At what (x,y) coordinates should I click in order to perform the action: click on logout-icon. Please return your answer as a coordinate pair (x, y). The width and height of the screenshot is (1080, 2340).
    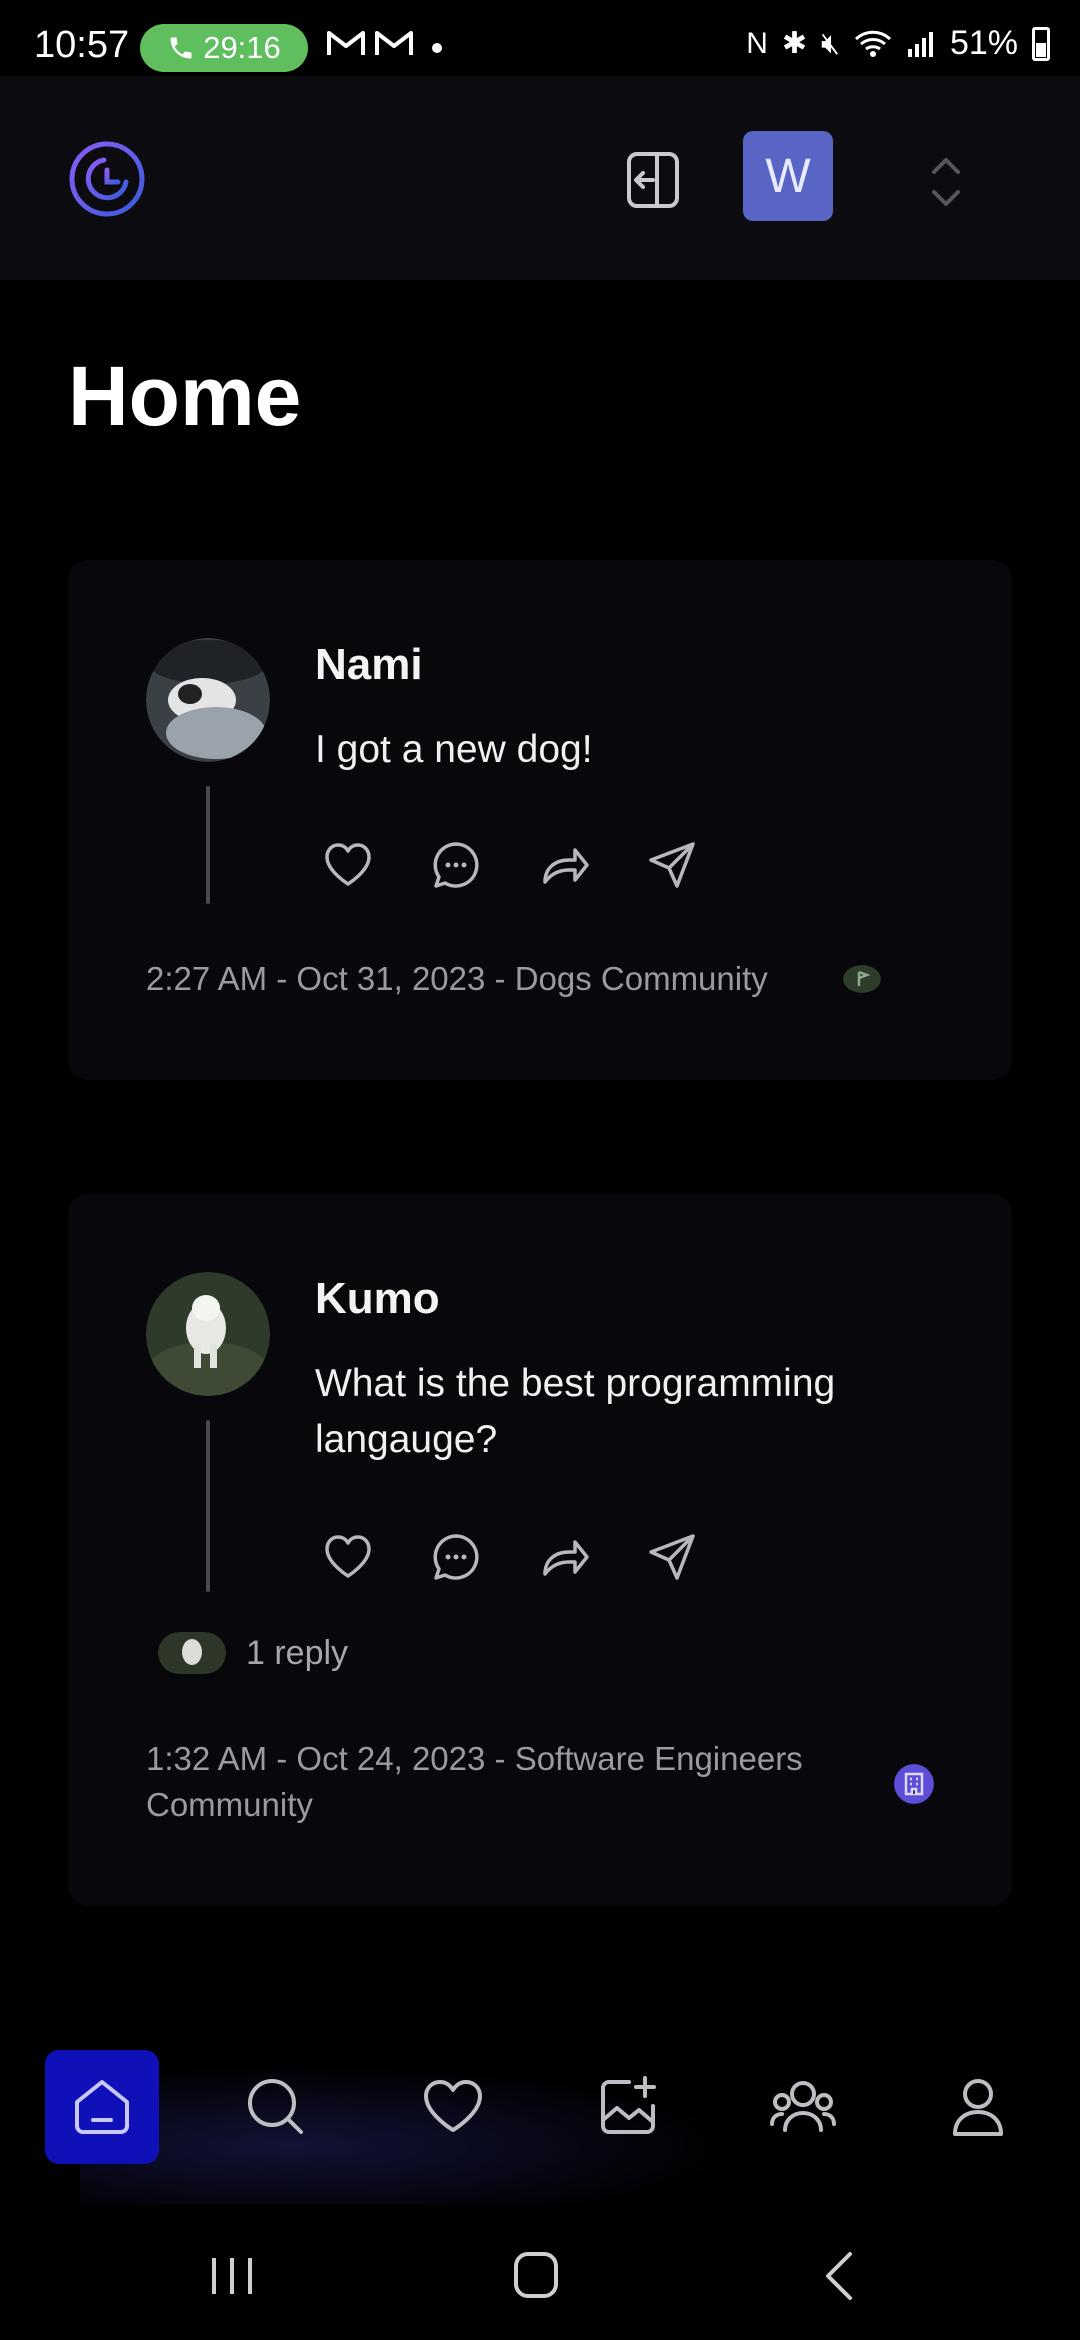
    Looking at the image, I should click on (653, 180).